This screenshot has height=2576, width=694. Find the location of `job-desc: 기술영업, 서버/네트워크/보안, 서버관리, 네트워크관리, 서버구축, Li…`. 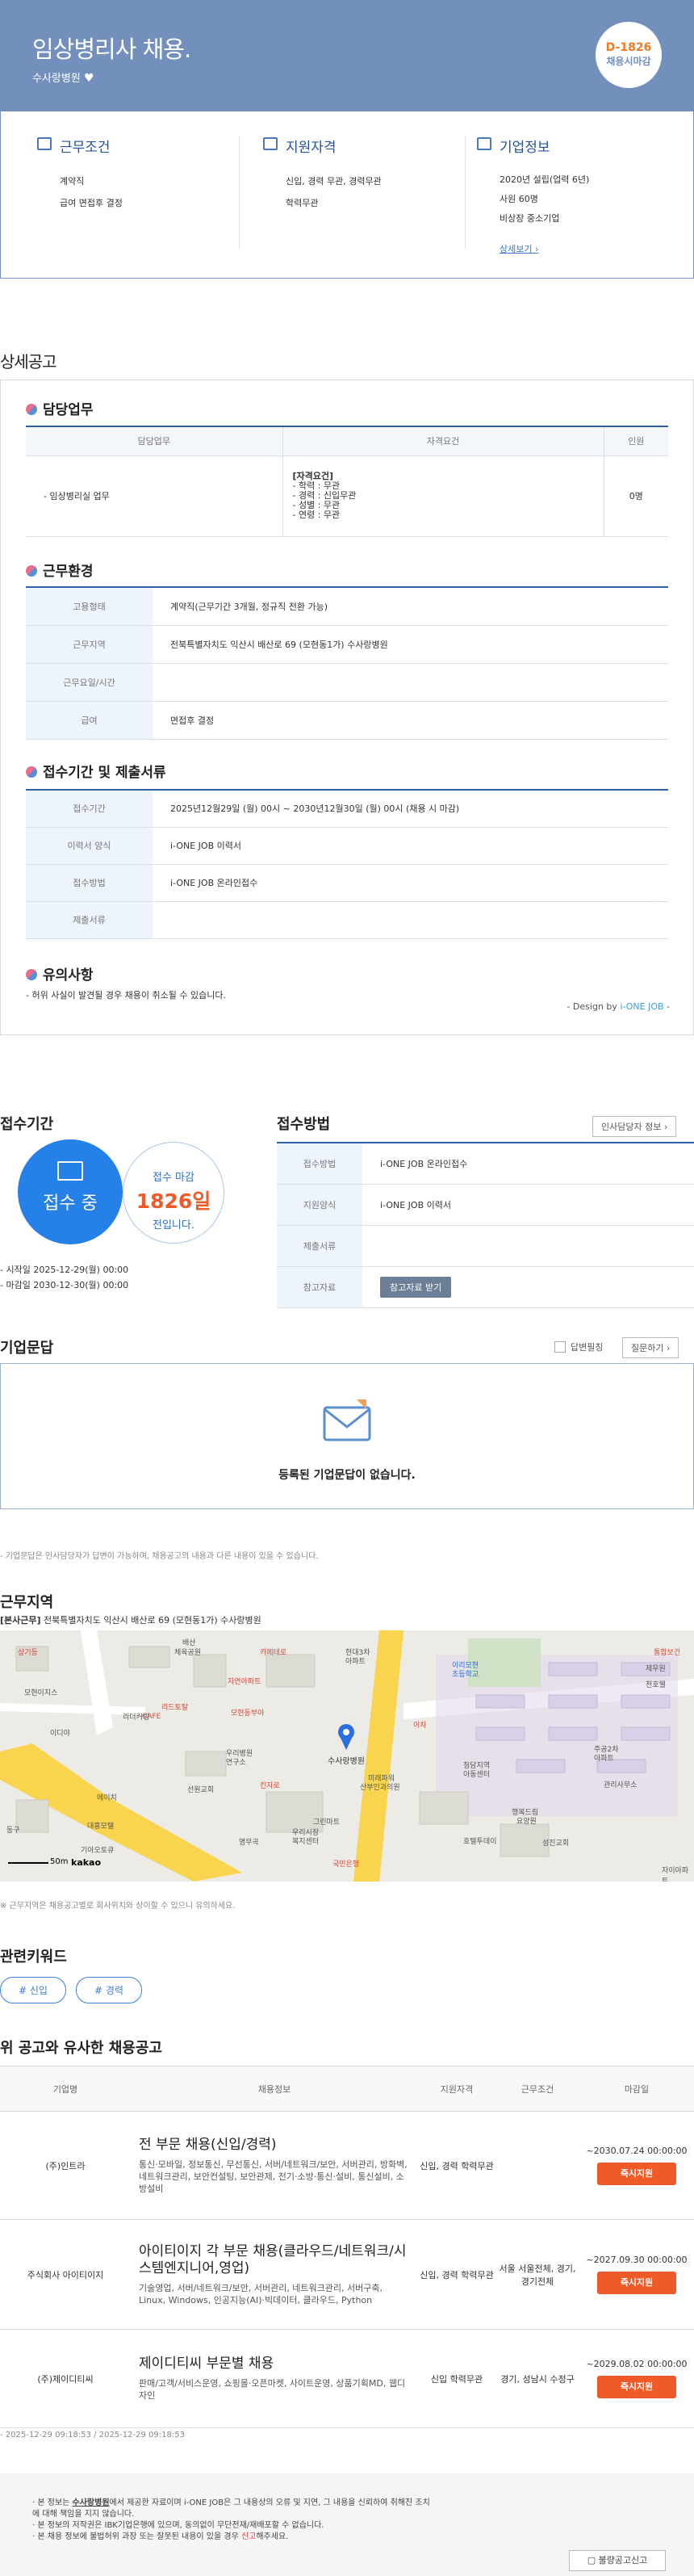

job-desc: 기술영업, 서버/네트워크/보안, 서버관리, 네트워크관리, 서버구축, Li… is located at coordinates (261, 2293).